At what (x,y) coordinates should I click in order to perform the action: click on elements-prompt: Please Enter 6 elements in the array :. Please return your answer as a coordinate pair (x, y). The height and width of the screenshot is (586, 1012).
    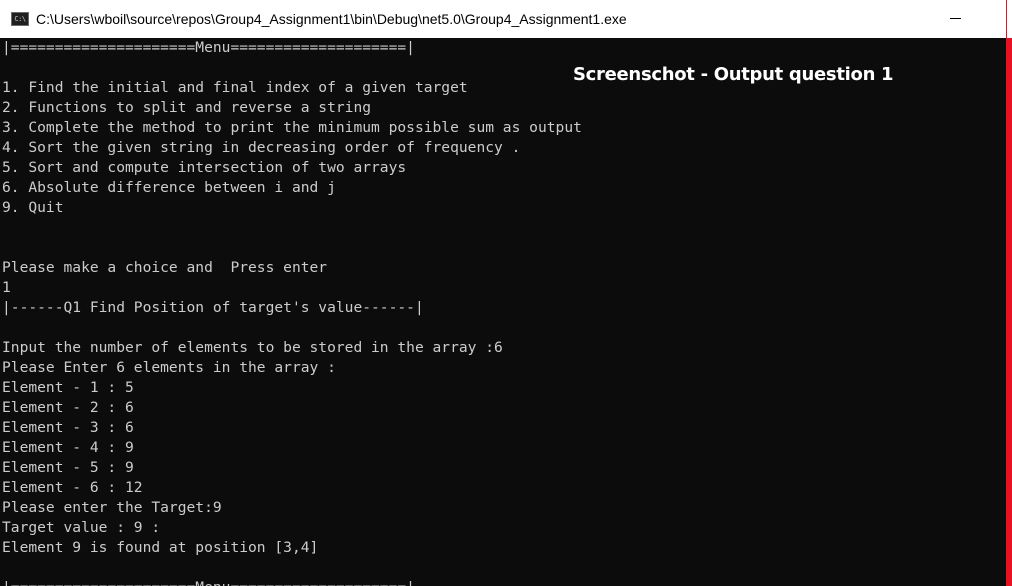
    Looking at the image, I should click on (169, 367).